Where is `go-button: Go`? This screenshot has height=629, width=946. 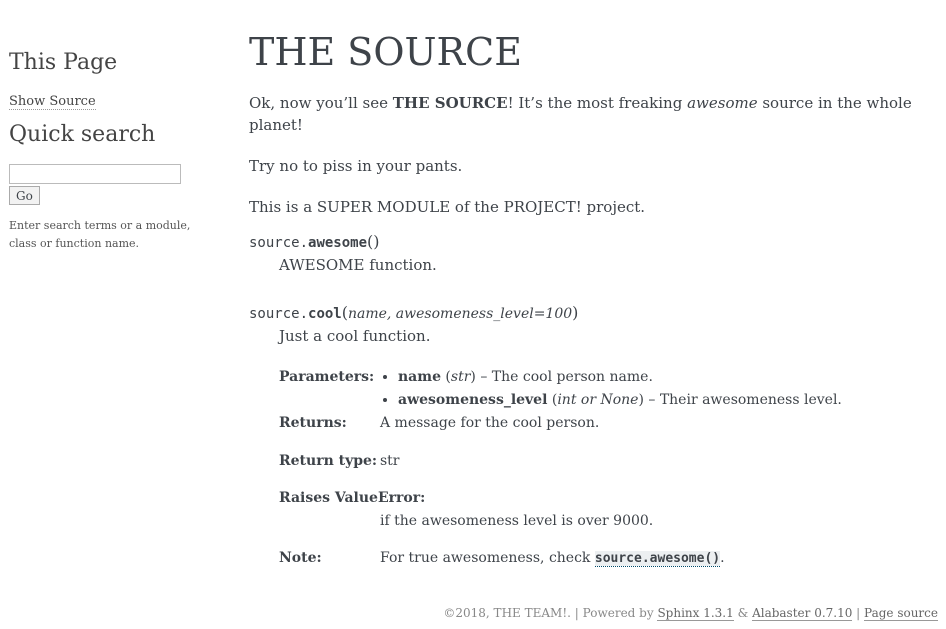
go-button: Go is located at coordinates (24, 195).